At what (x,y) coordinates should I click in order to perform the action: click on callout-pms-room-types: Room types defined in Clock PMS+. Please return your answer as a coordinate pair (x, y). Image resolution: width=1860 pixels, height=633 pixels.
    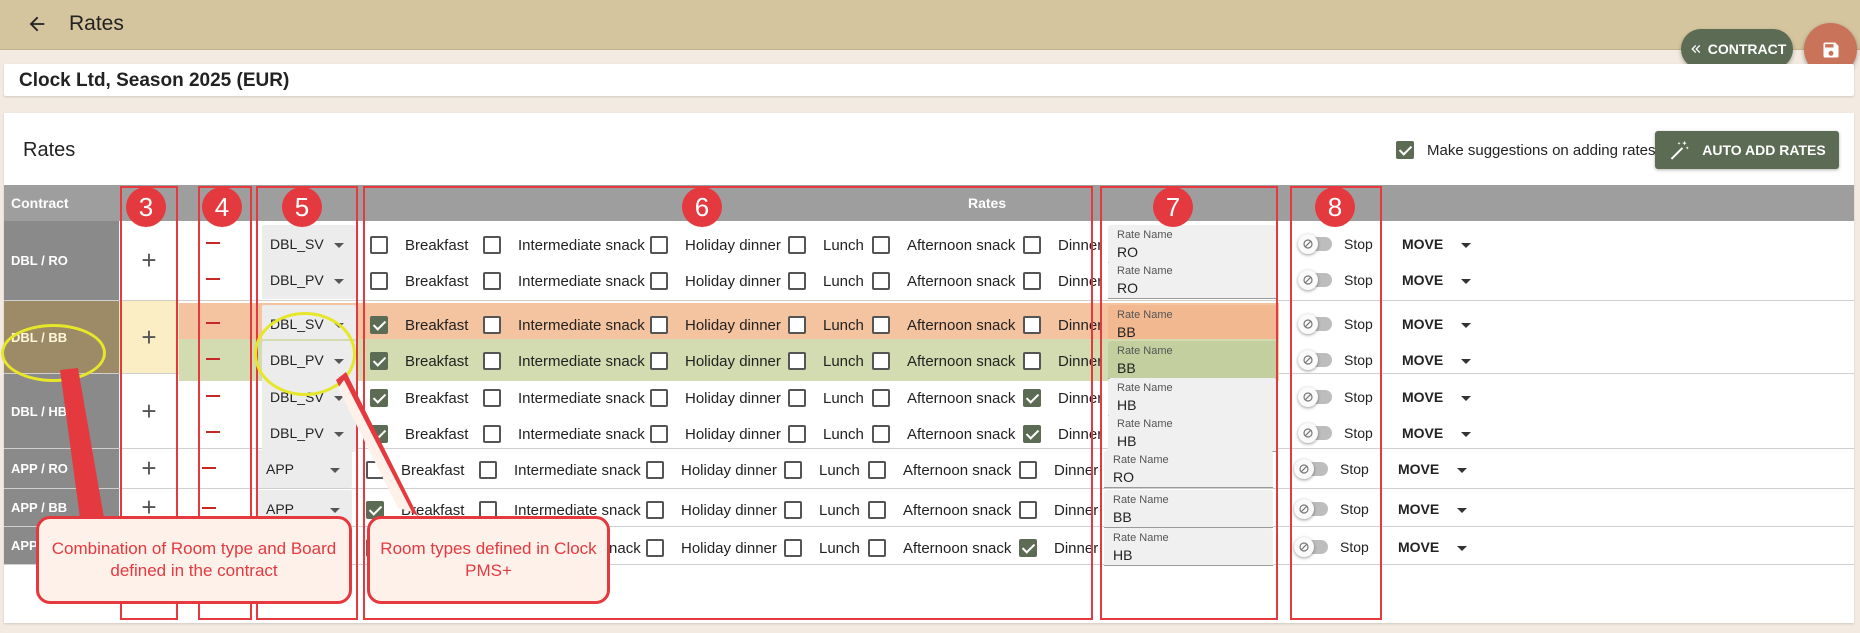
    Looking at the image, I should click on (488, 560).